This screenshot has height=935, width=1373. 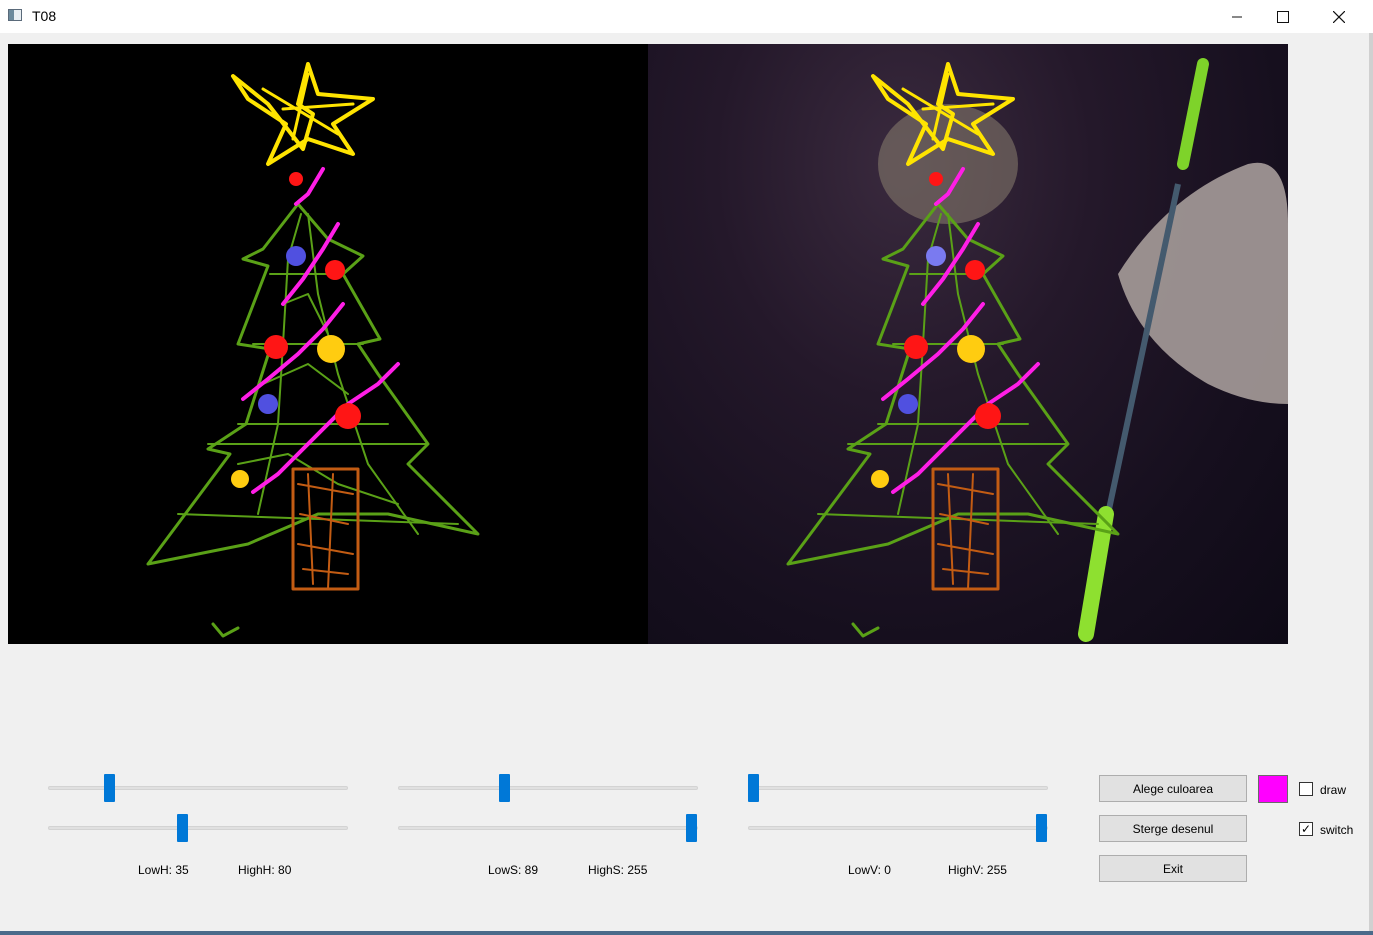 I want to click on draw-checkbox, so click(x=1306, y=789).